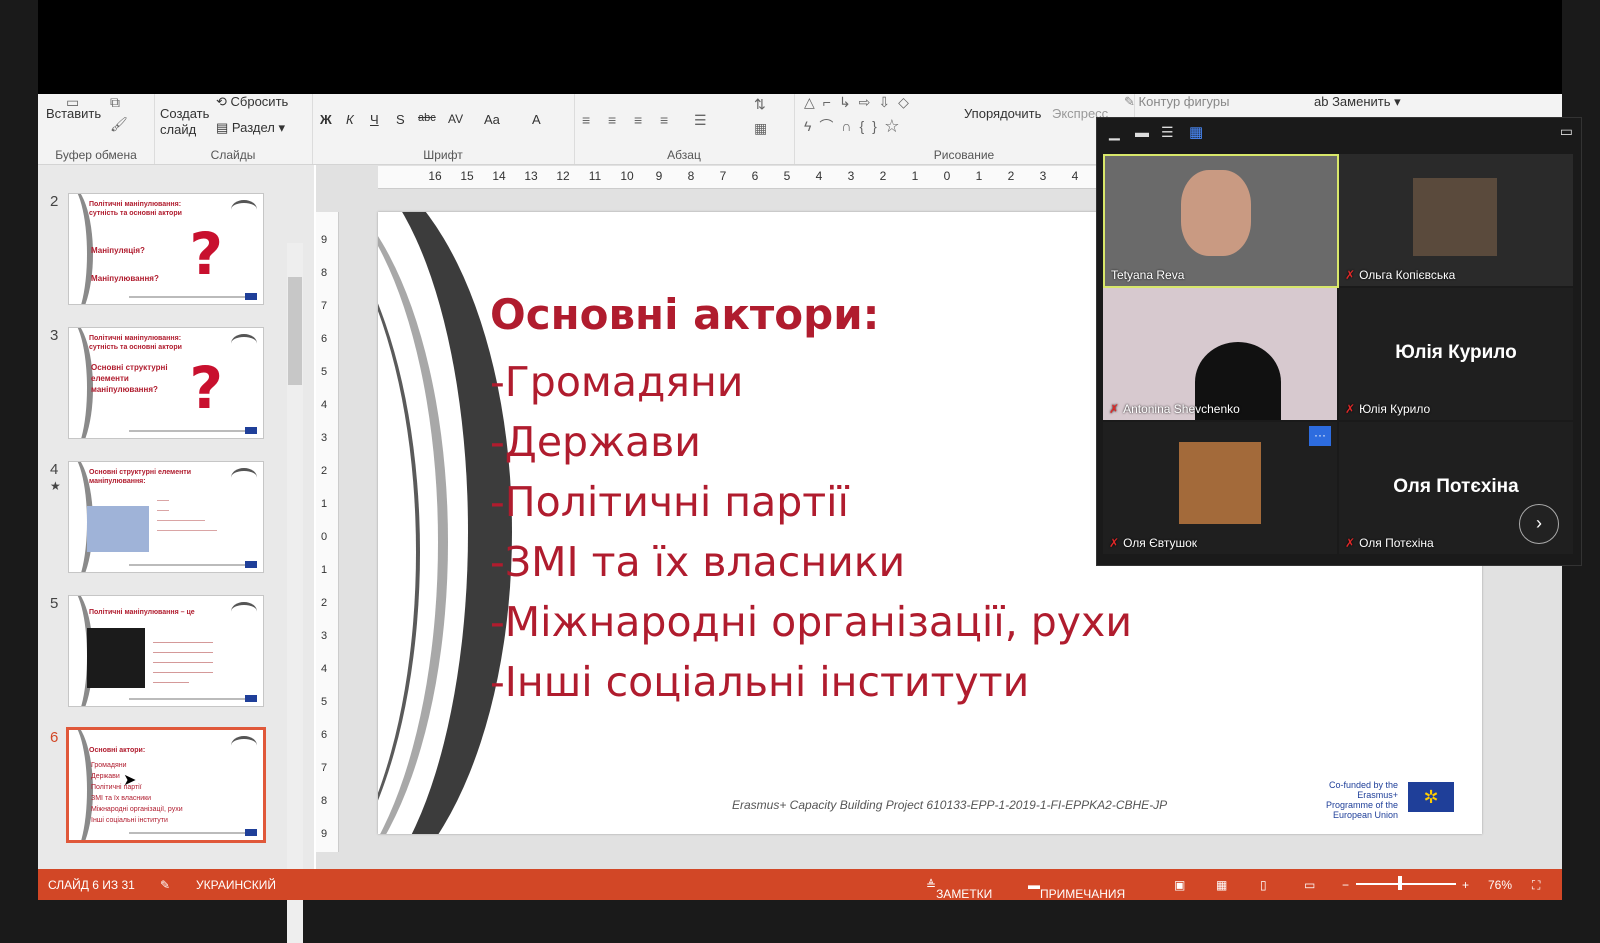 This screenshot has width=1600, height=943. What do you see at coordinates (1320, 436) in the screenshot?
I see `more-options-button: ···` at bounding box center [1320, 436].